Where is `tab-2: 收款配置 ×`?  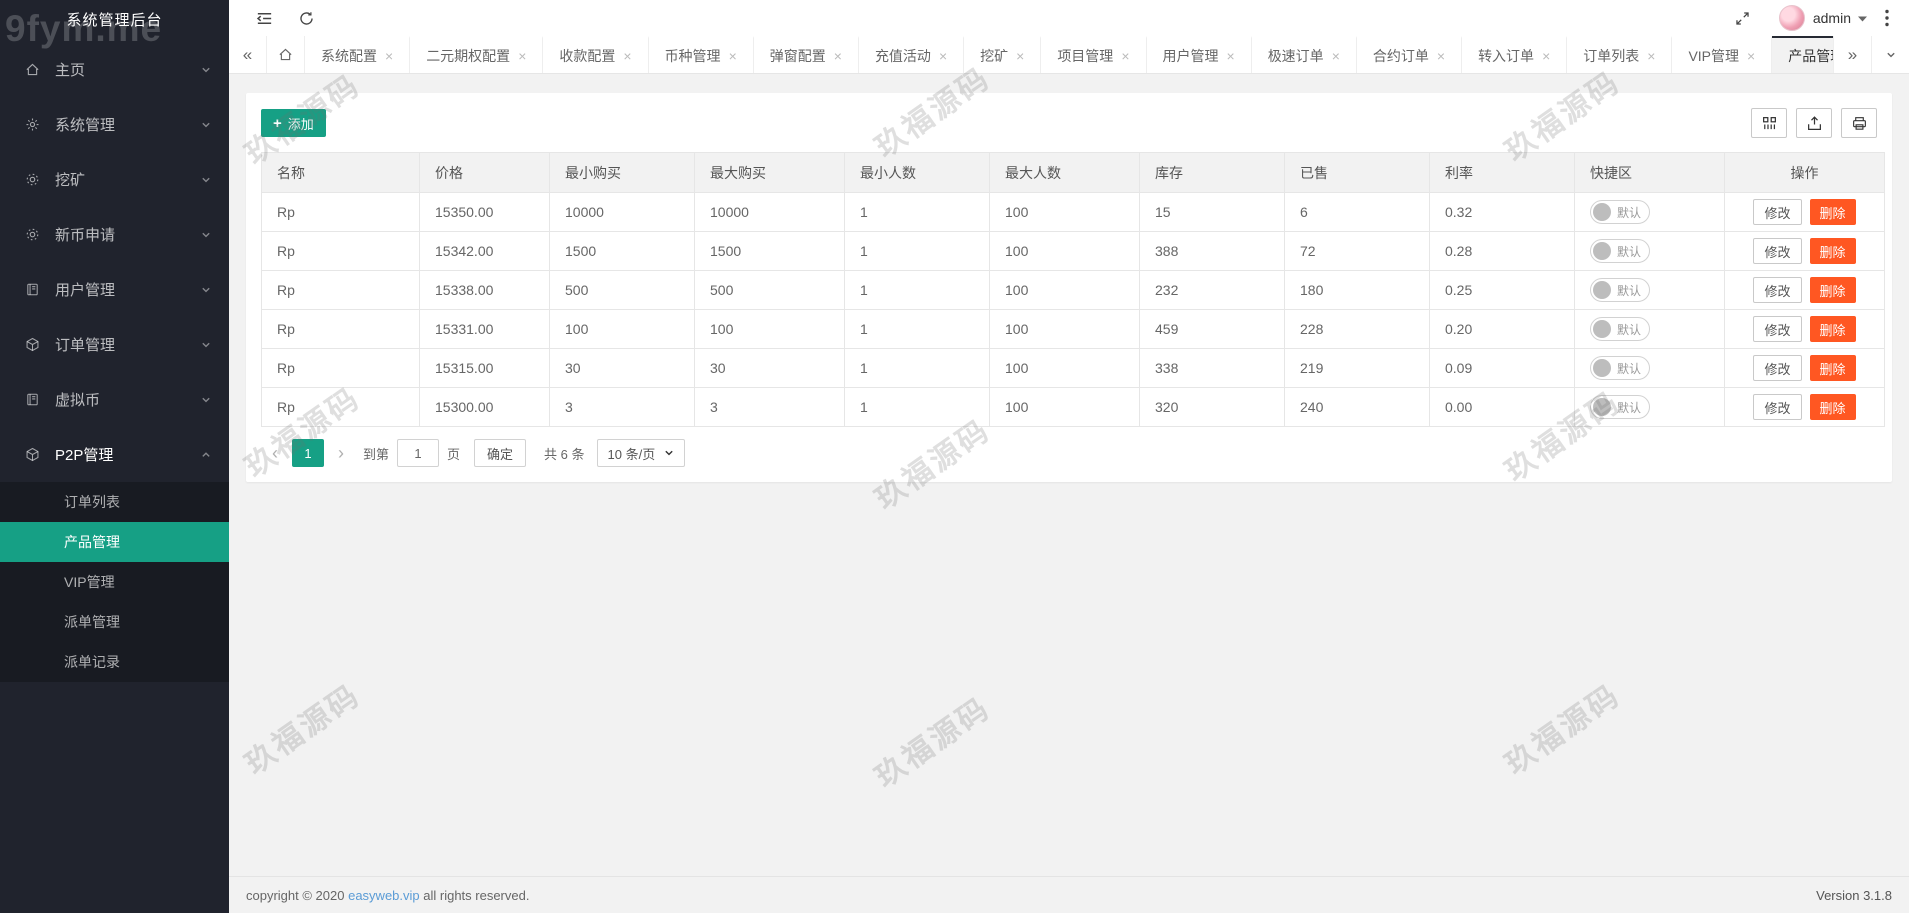 tab-2: 收款配置 × is located at coordinates (596, 54).